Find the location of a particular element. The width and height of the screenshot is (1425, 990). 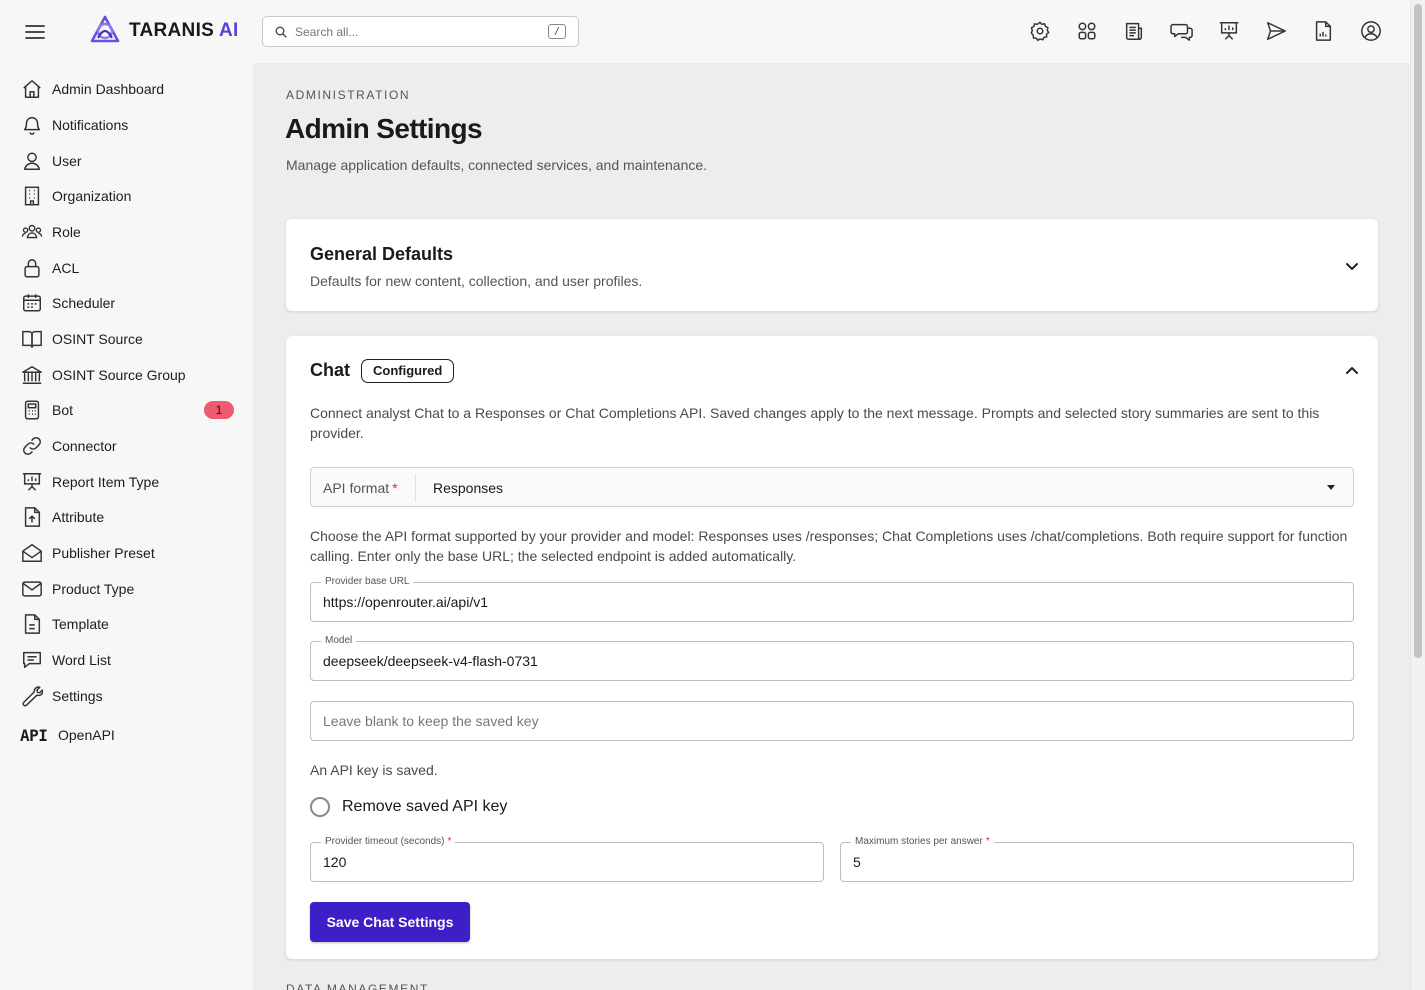

sidebar-item-template: Template is located at coordinates (130, 624).